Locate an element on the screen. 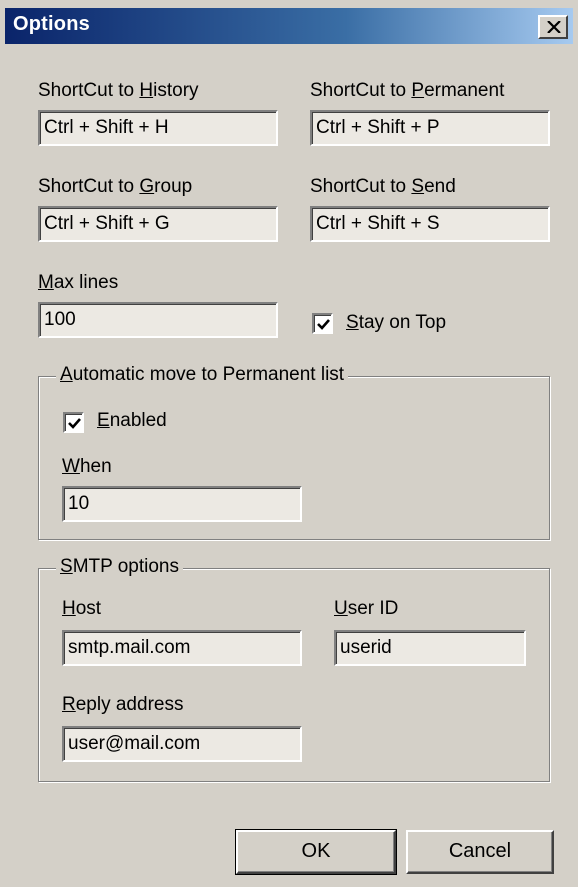  host-field: smtp.mail.com is located at coordinates (182, 648).